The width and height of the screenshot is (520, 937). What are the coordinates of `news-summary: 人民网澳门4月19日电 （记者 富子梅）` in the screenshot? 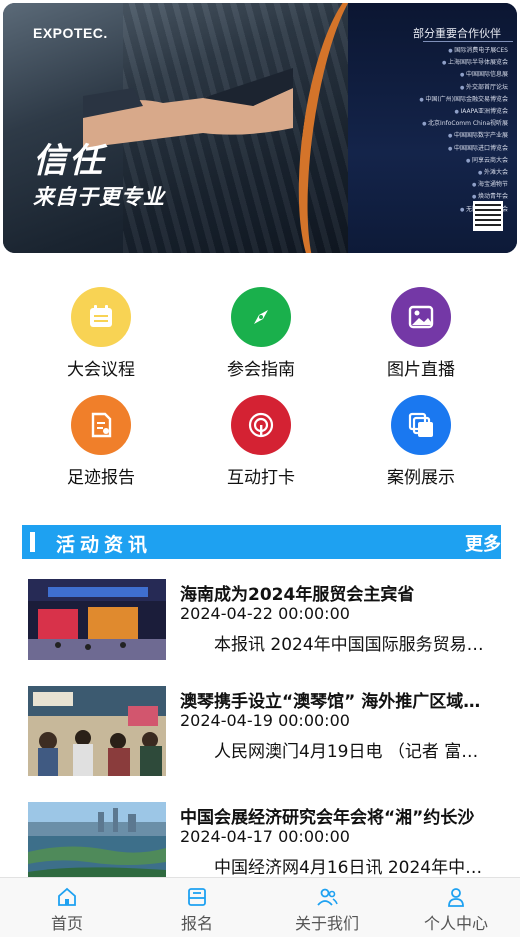 It's located at (353, 752).